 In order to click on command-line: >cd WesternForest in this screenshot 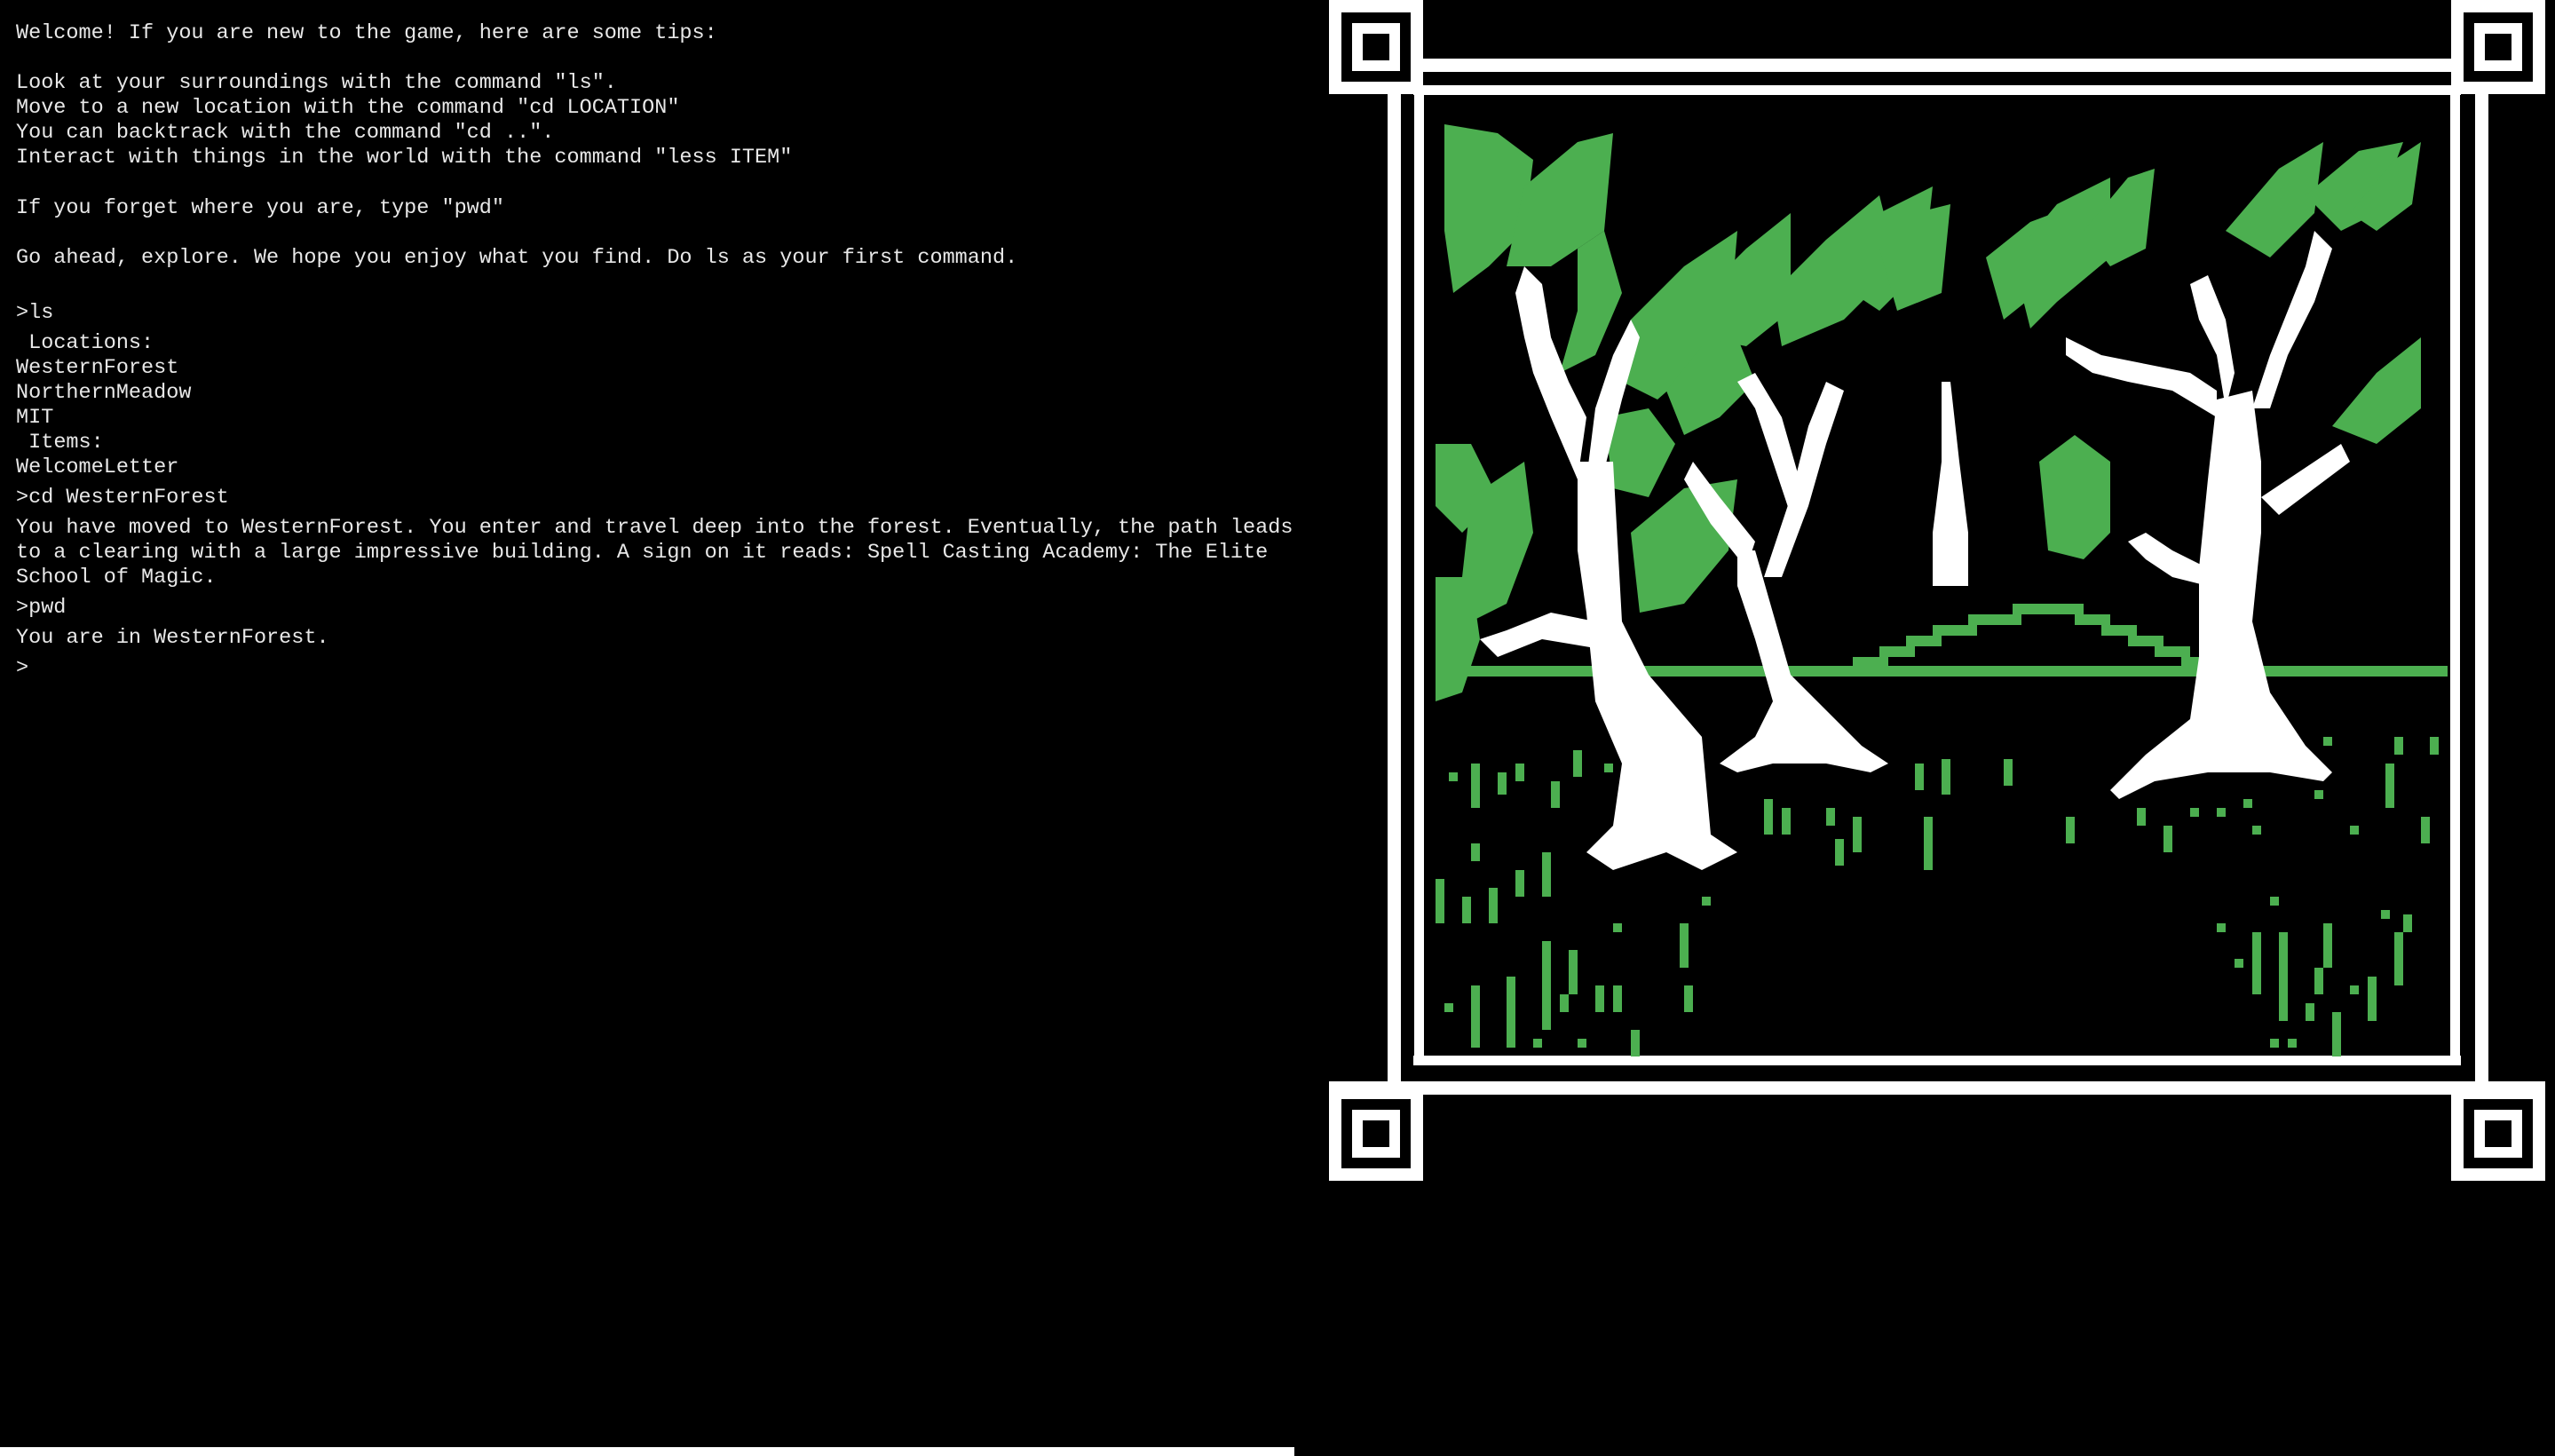, I will do `click(122, 498)`.